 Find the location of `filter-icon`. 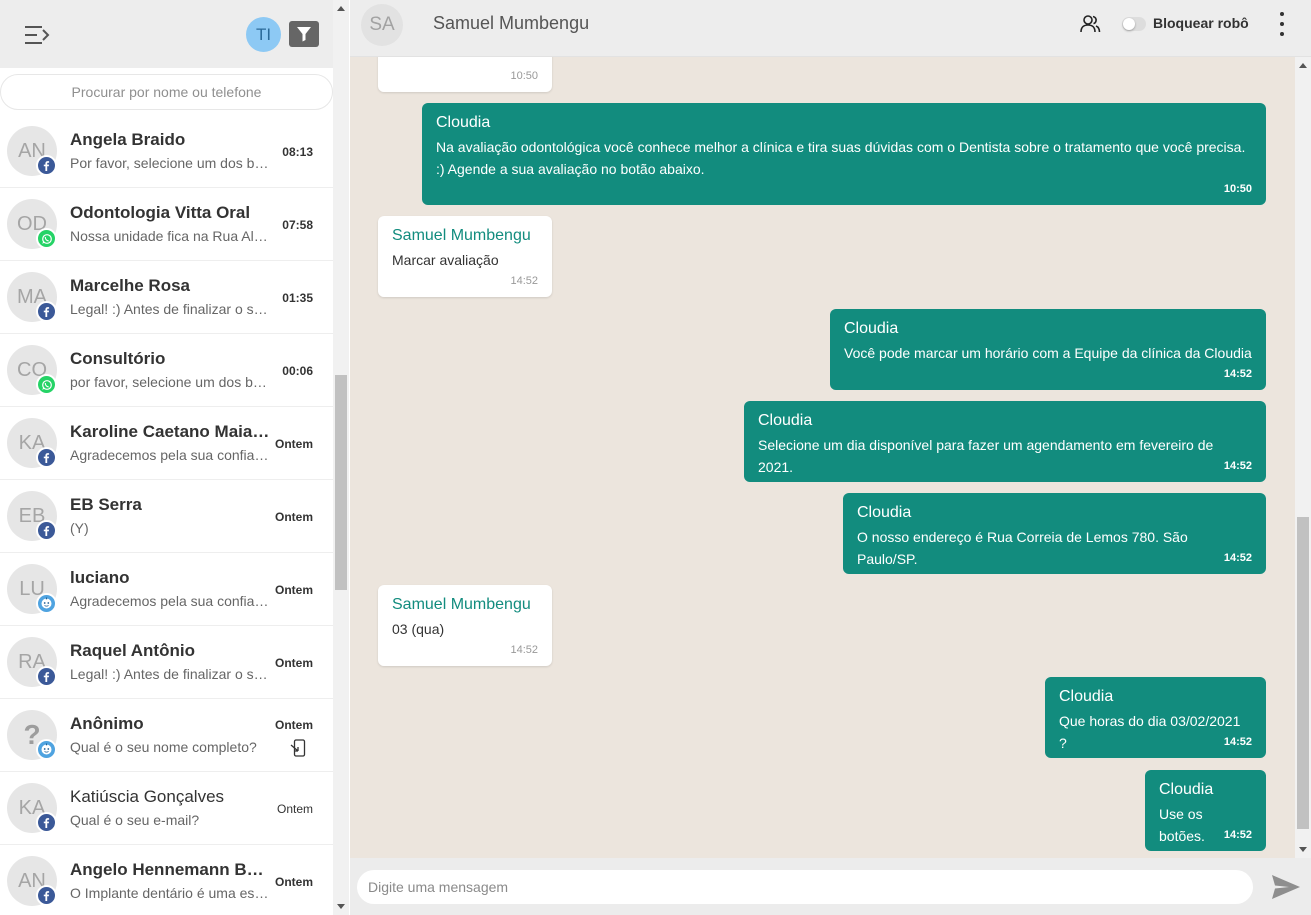

filter-icon is located at coordinates (304, 34).